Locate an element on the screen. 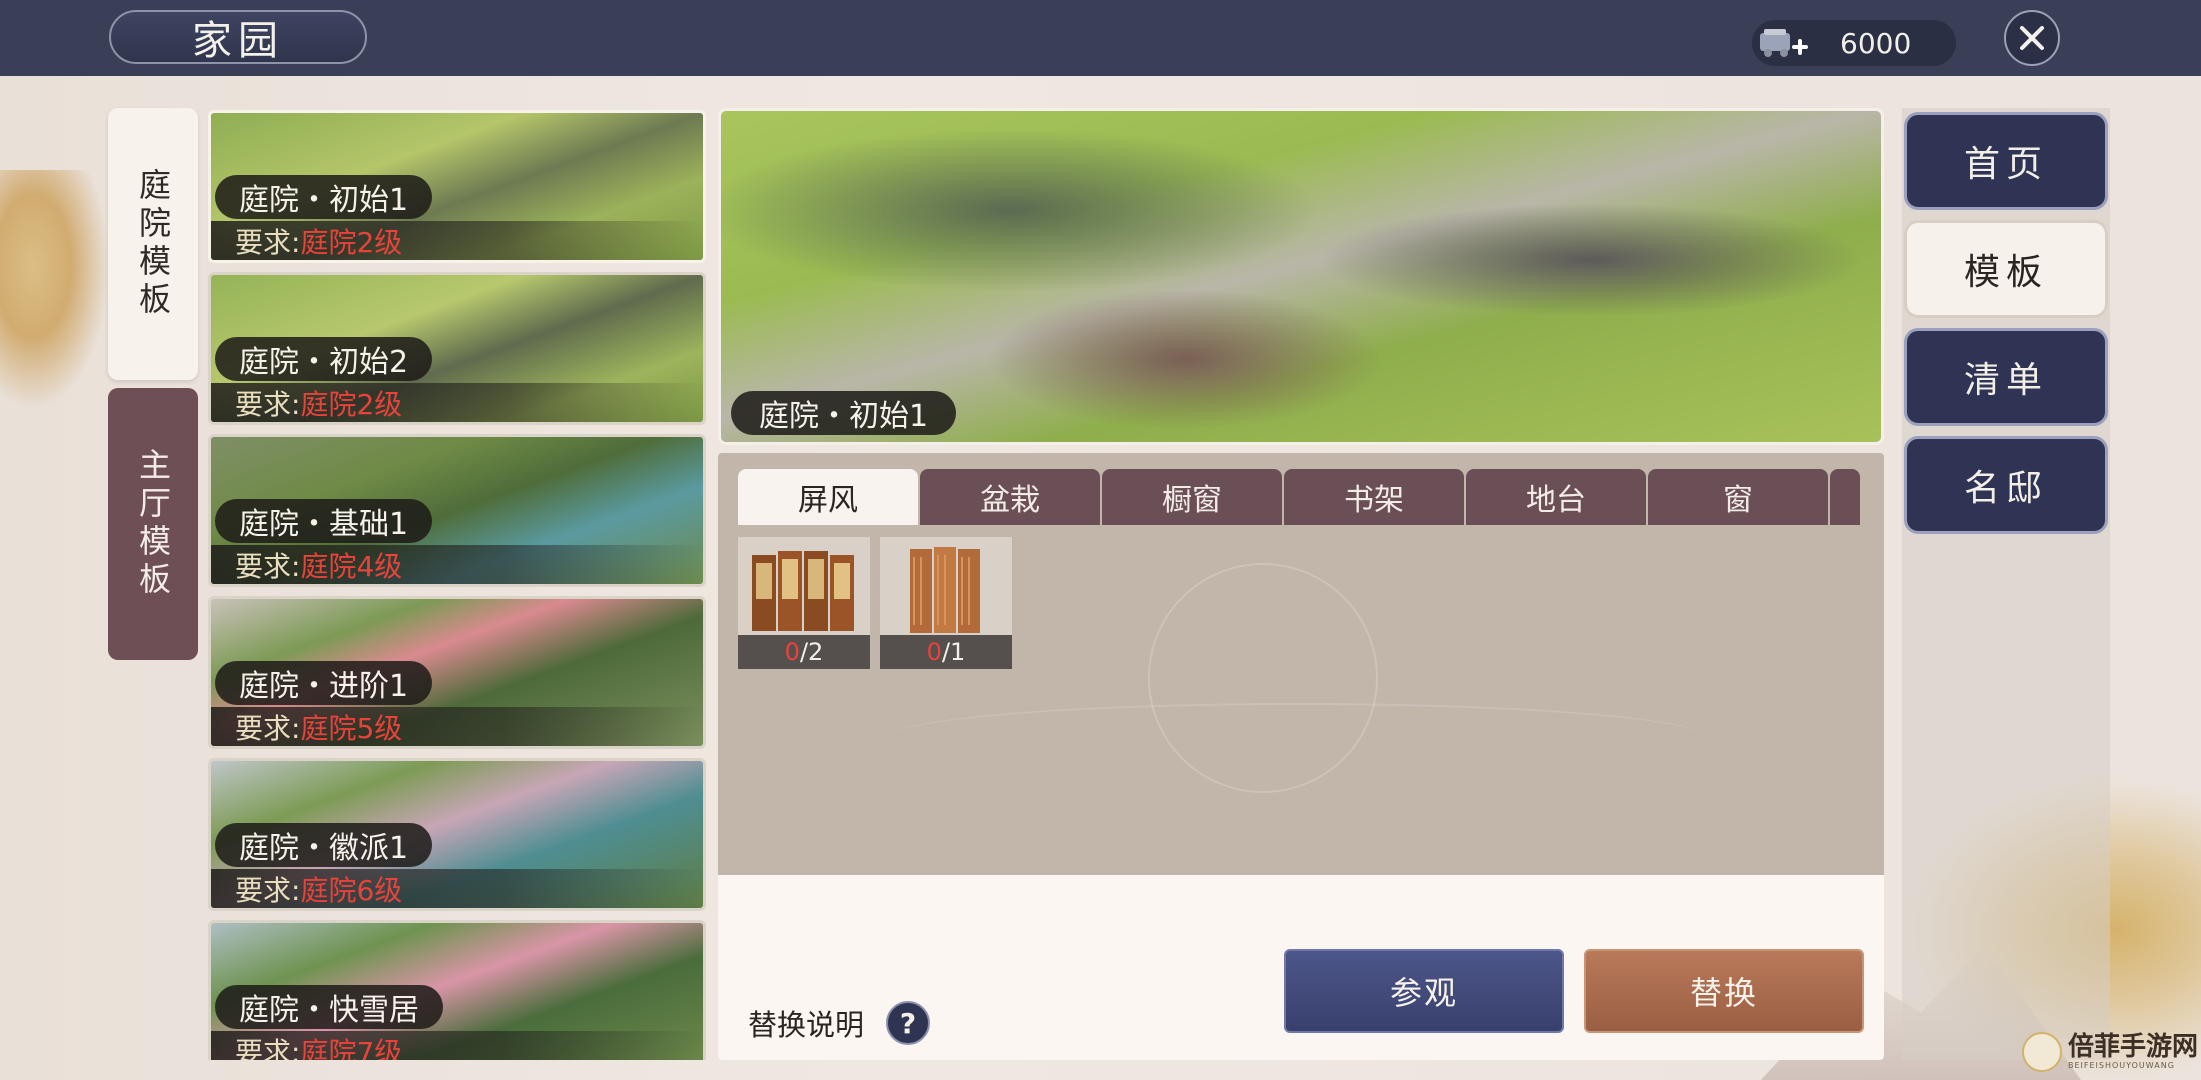 The width and height of the screenshot is (2201, 1080). nav-template: 模板 is located at coordinates (2006, 269).